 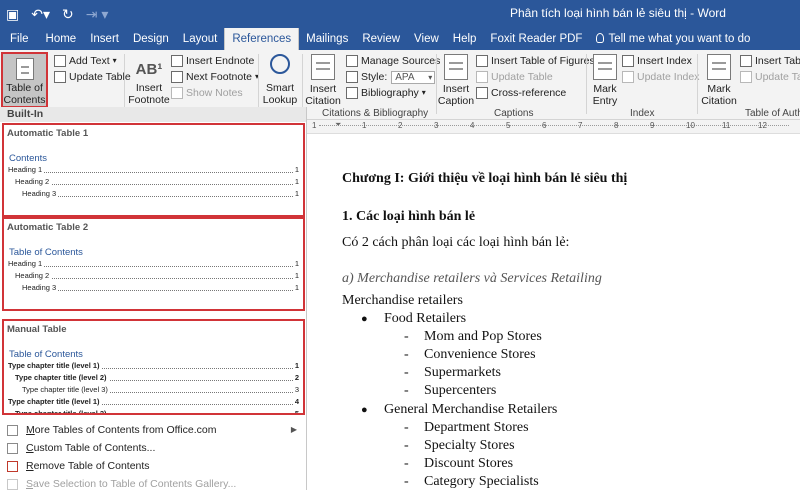 I want to click on smart-lookup-button: Smart Lookup, so click(x=280, y=80).